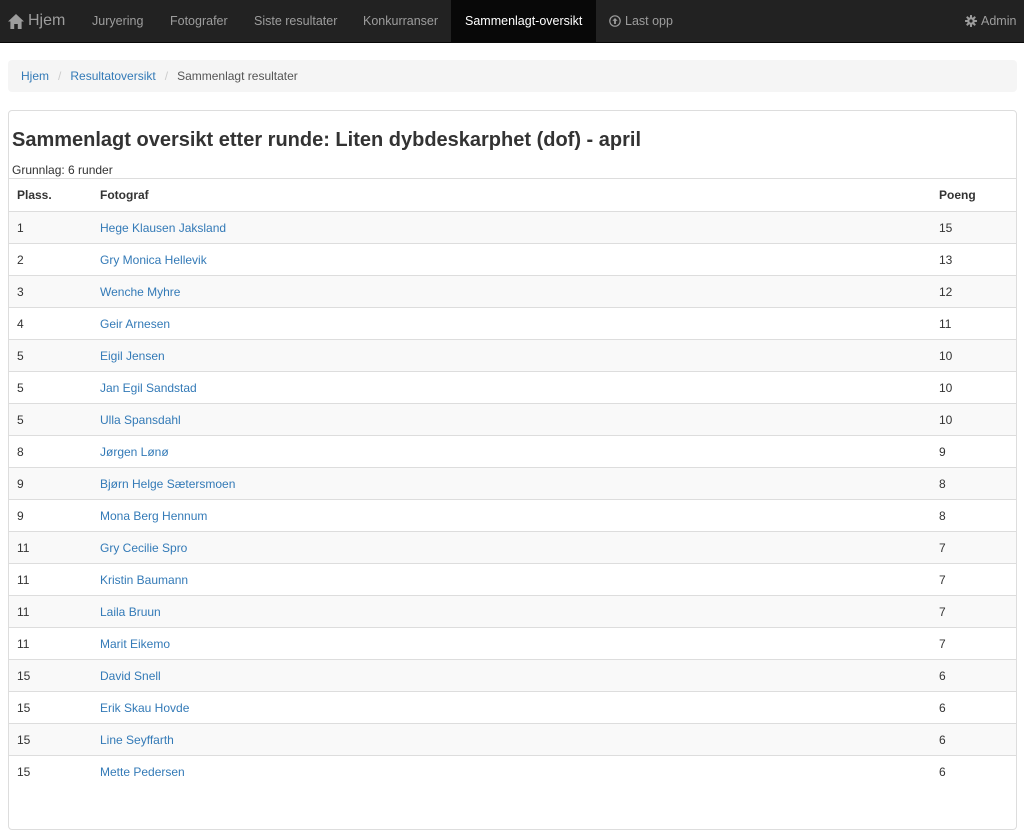  I want to click on row-place: 2, so click(50, 259).